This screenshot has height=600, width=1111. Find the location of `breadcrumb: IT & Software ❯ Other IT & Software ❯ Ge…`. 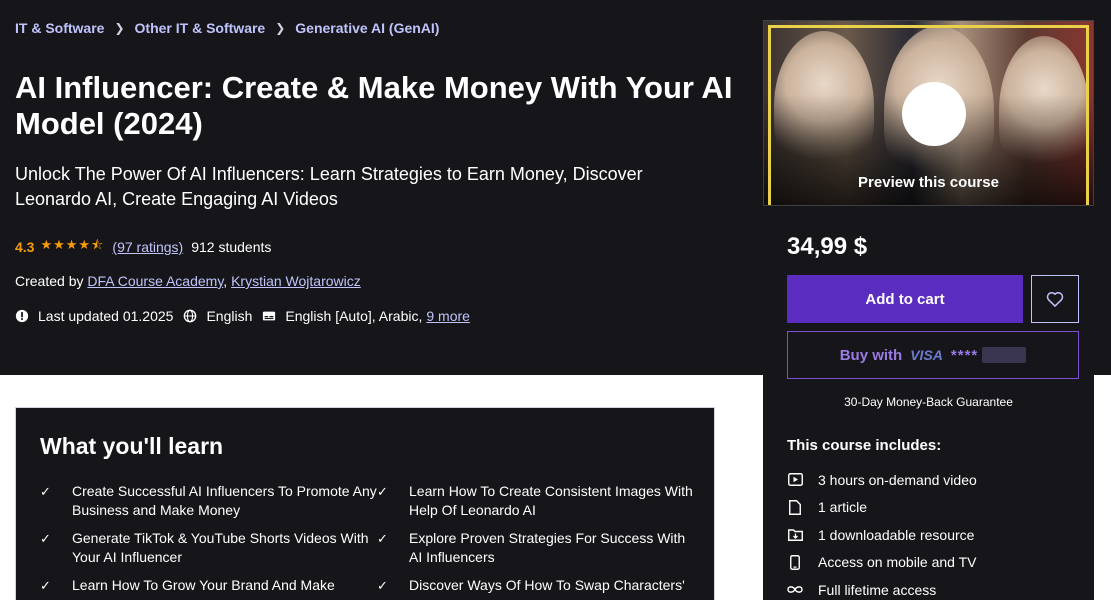

breadcrumb: IT & Software ❯ Other IT & Software ❯ Ge… is located at coordinates (227, 28).